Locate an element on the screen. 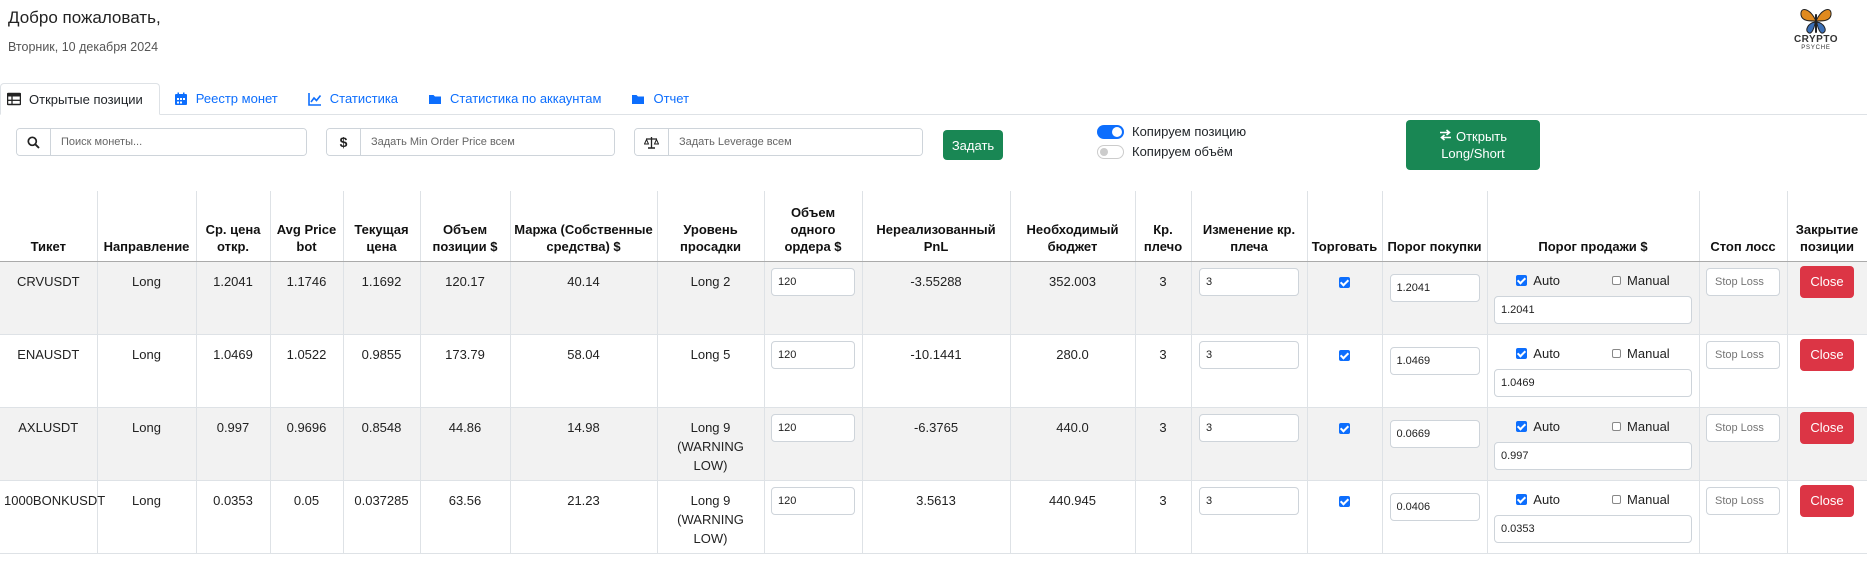 The width and height of the screenshot is (1867, 562). search-input is located at coordinates (178, 142).